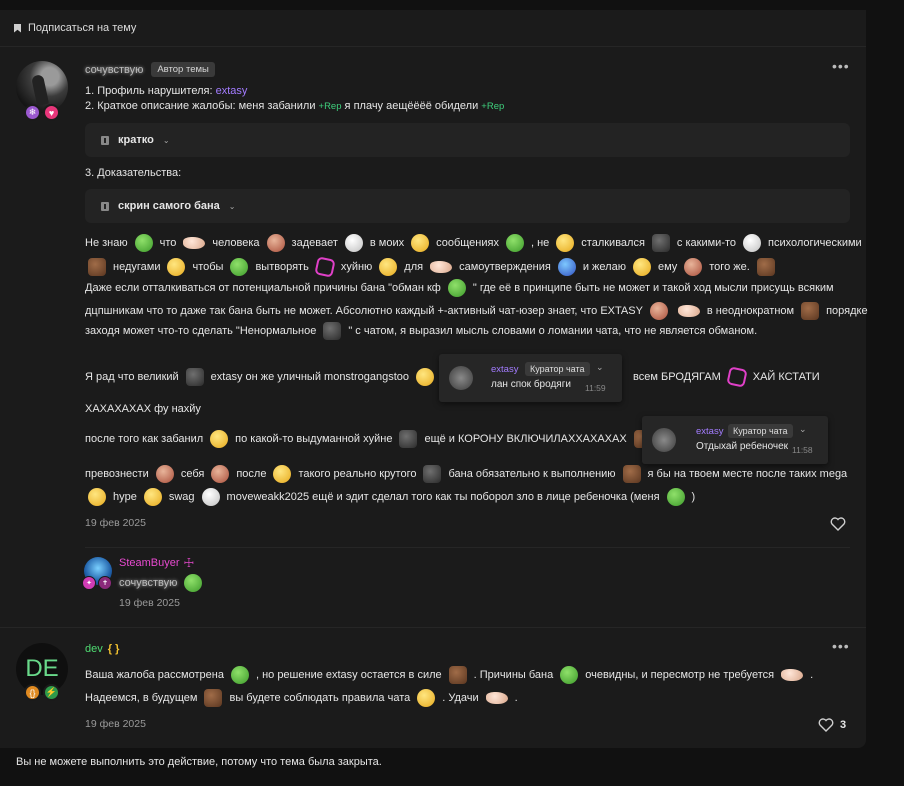  I want to click on text: я плачу аещёёёё обидели, so click(411, 106).